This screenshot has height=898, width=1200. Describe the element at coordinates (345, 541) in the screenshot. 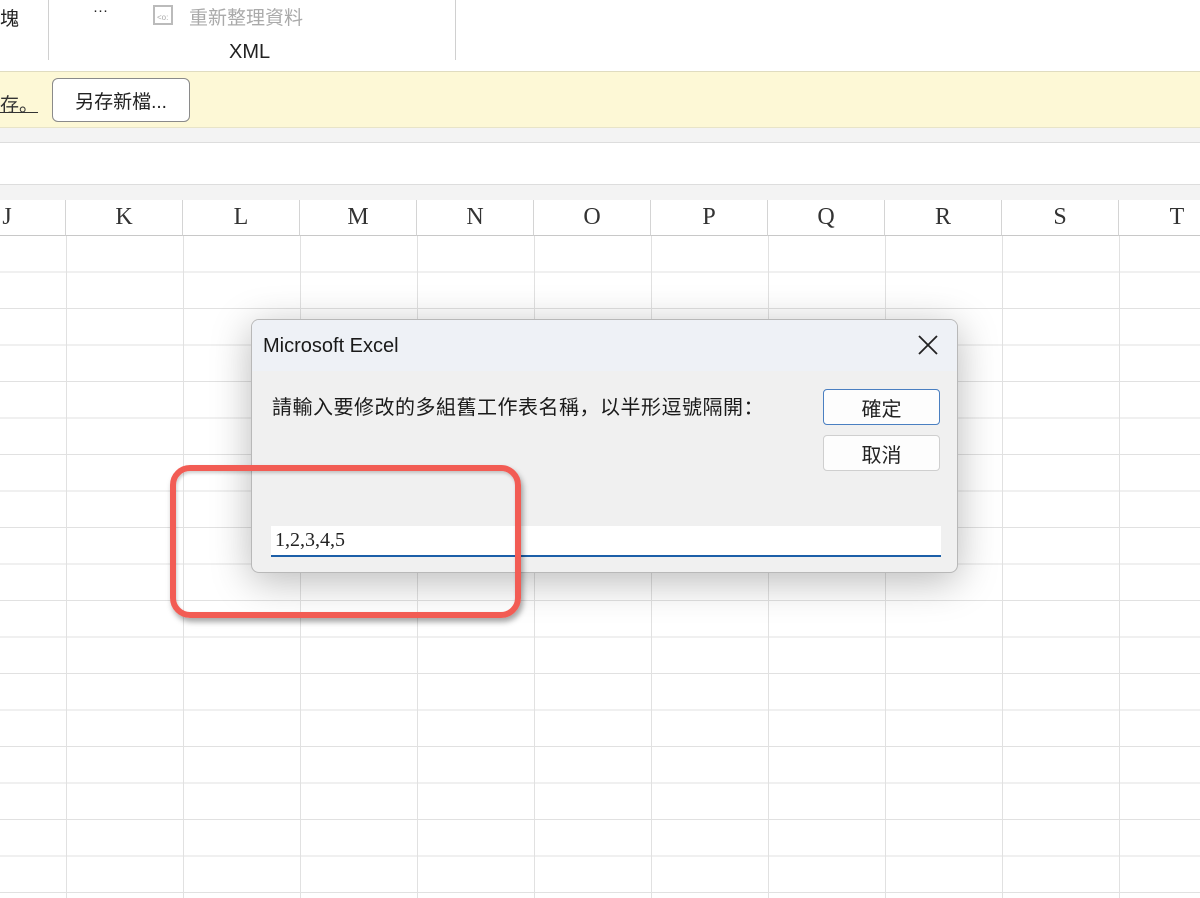

I see `highlight-annotation` at that location.